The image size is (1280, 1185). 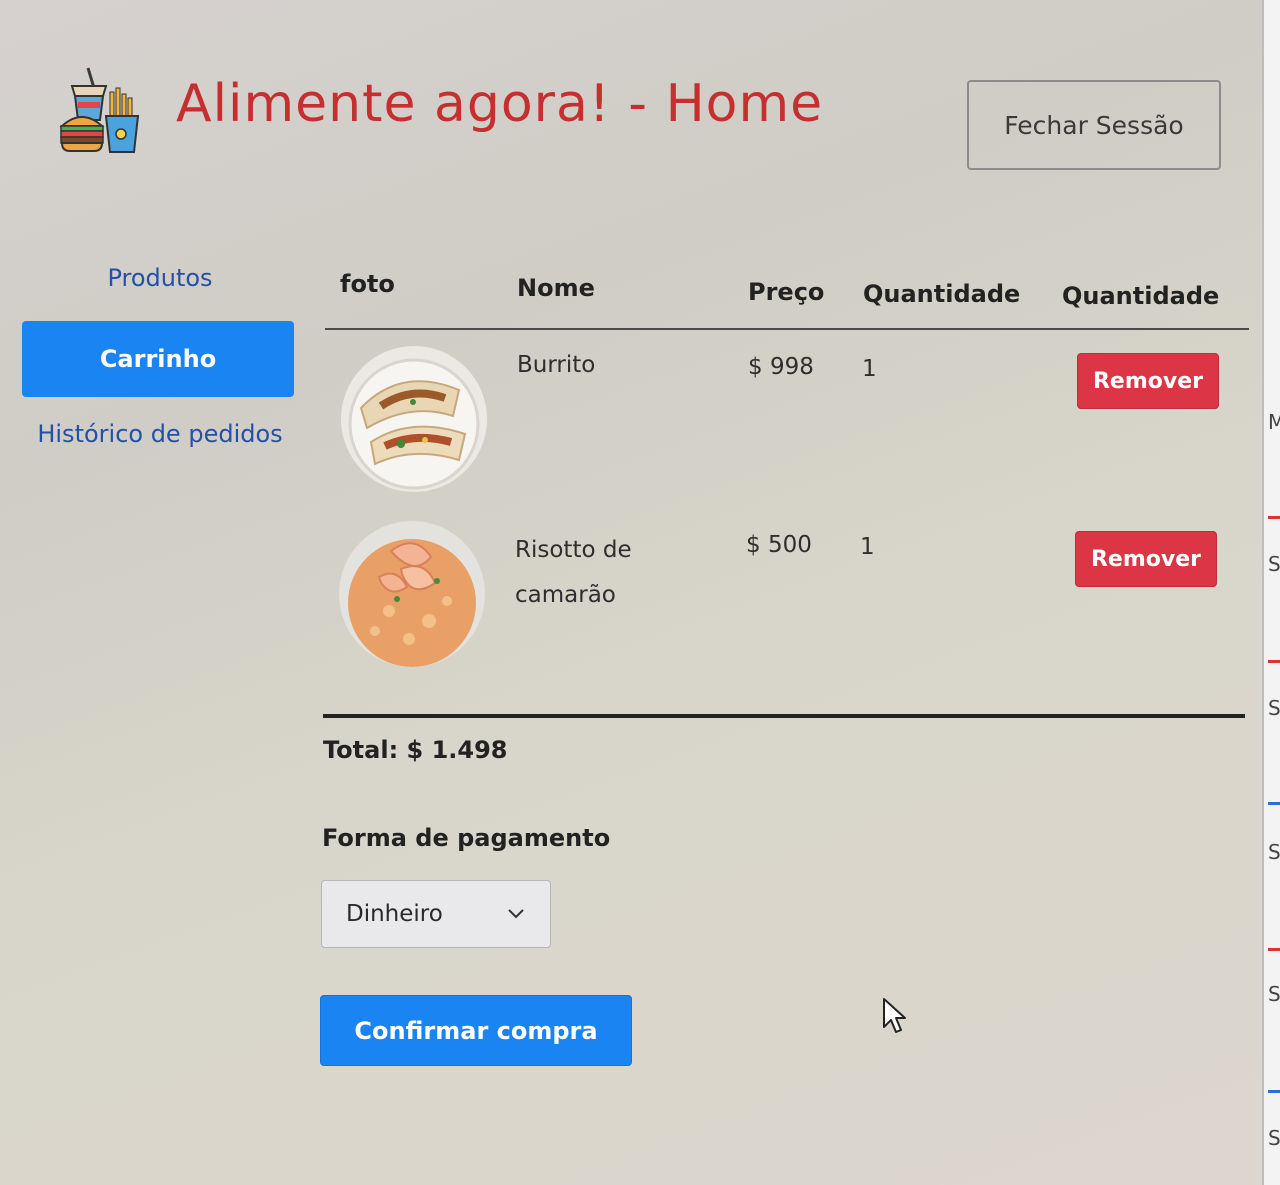 I want to click on product-name: Burrito, so click(x=556, y=365).